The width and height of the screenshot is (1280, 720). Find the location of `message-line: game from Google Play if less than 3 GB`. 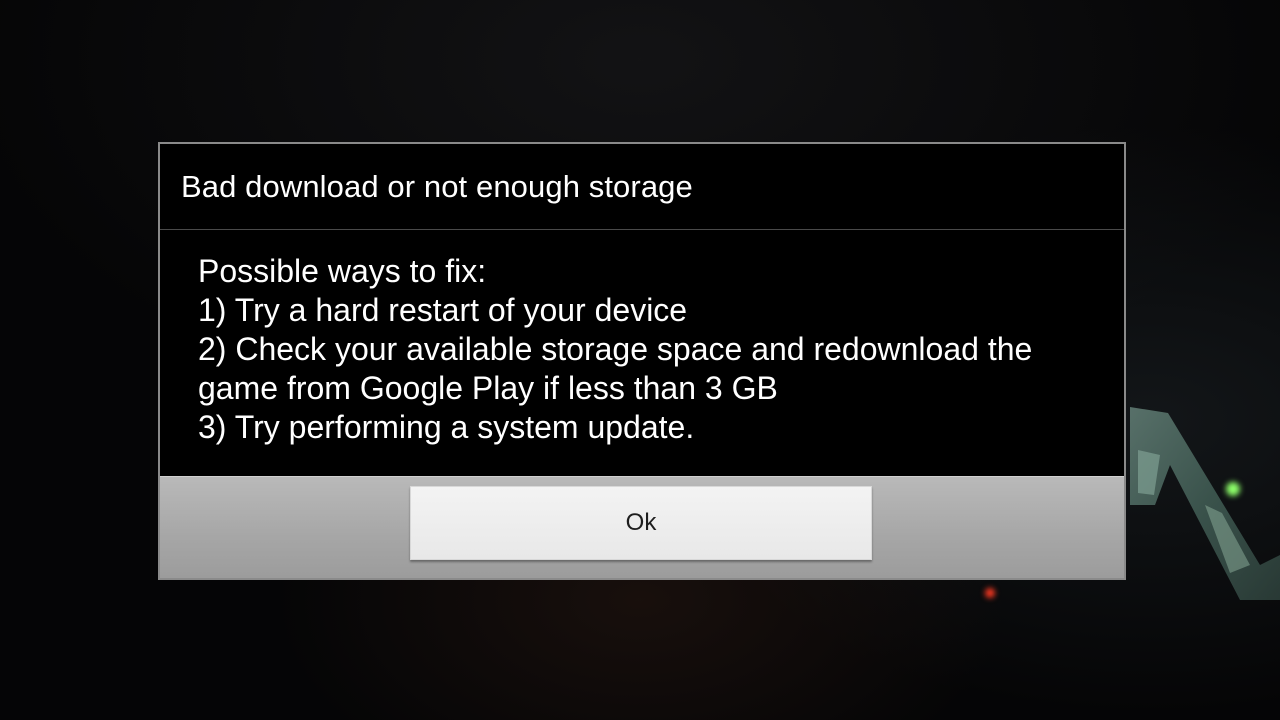

message-line: game from Google Play if less than 3 GB is located at coordinates (488, 388).